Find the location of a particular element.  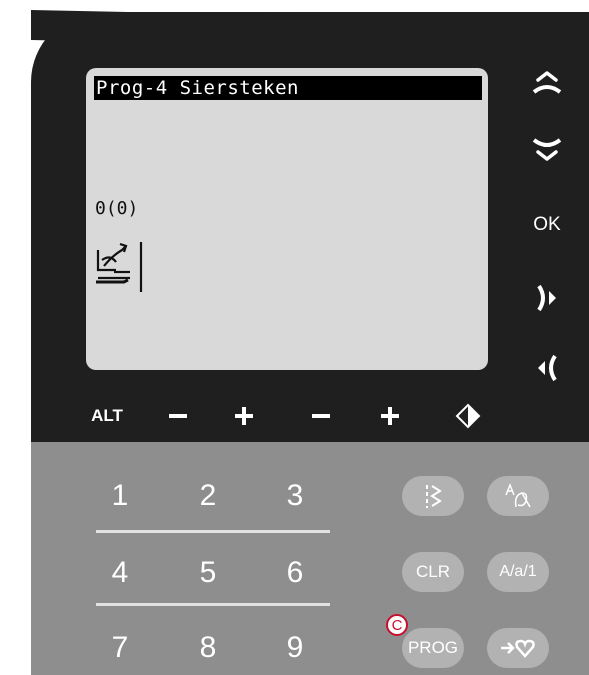

mirror-button is located at coordinates (468, 416).